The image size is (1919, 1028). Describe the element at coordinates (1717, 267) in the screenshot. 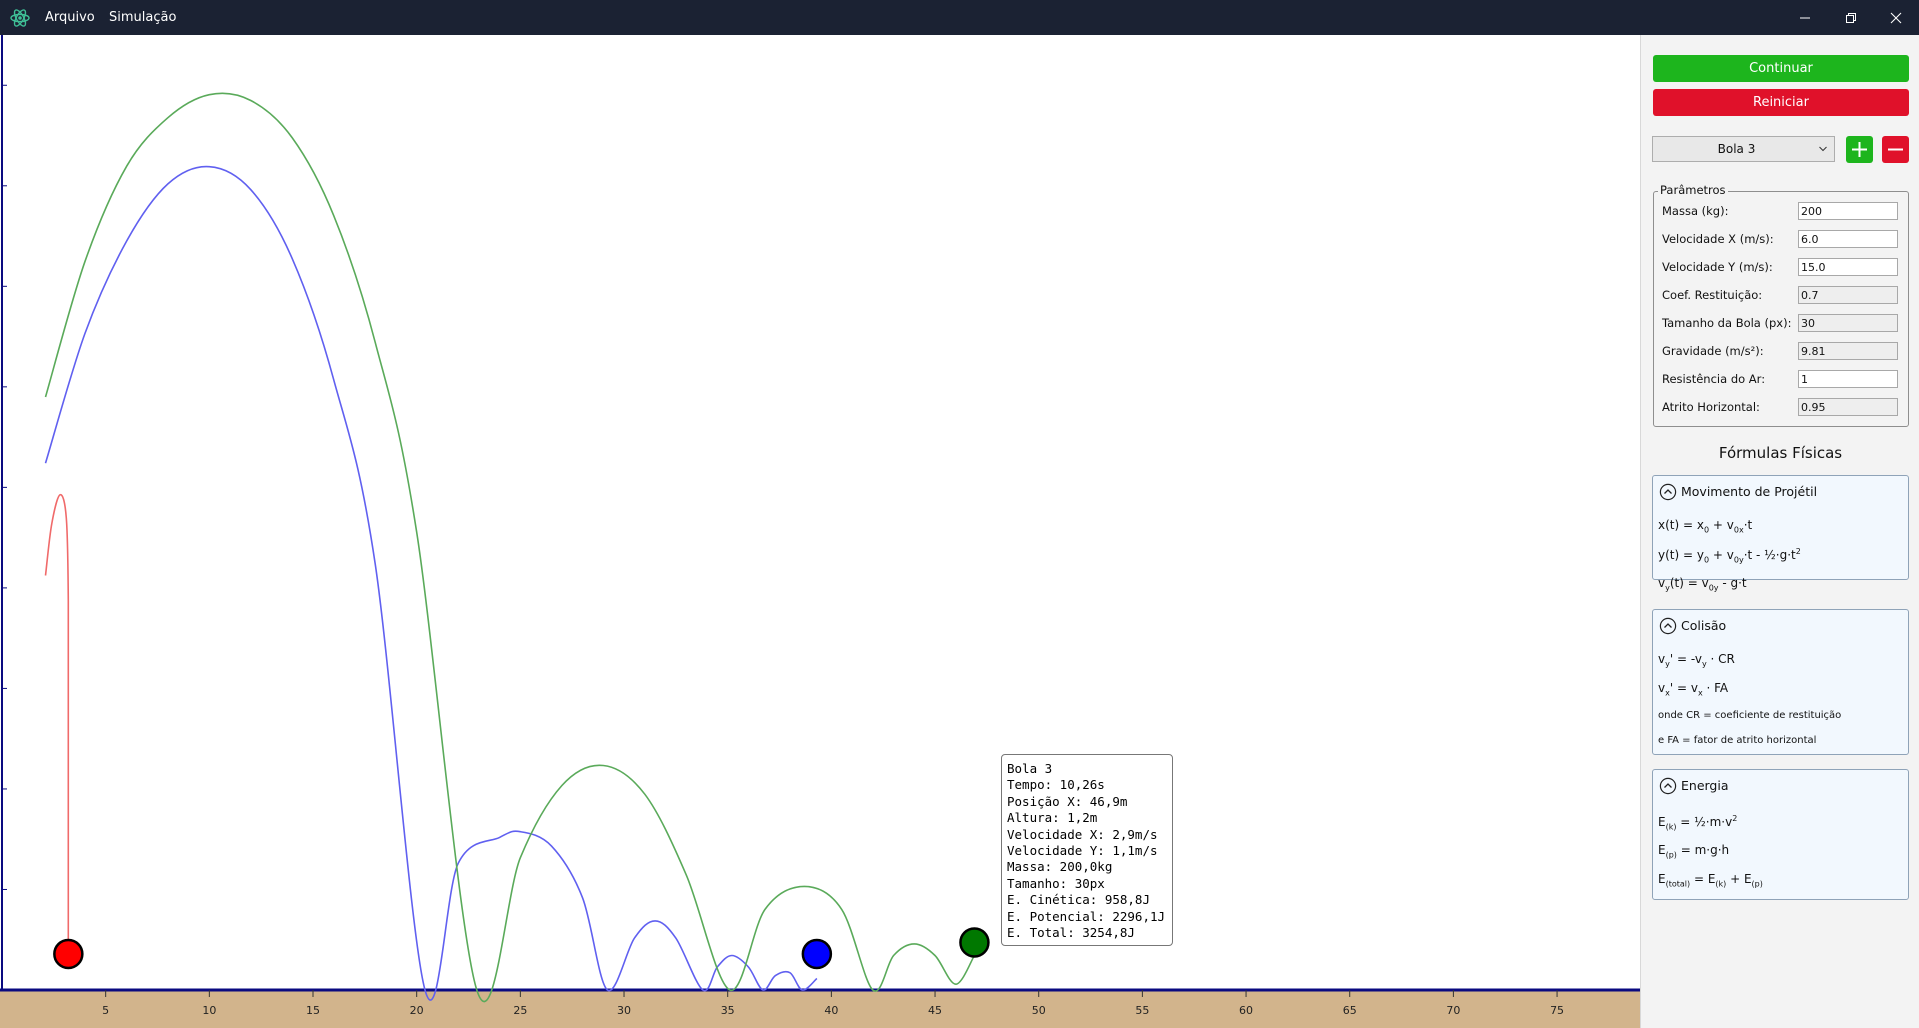

I see `param-label: Velocidade Y (m/s):` at that location.